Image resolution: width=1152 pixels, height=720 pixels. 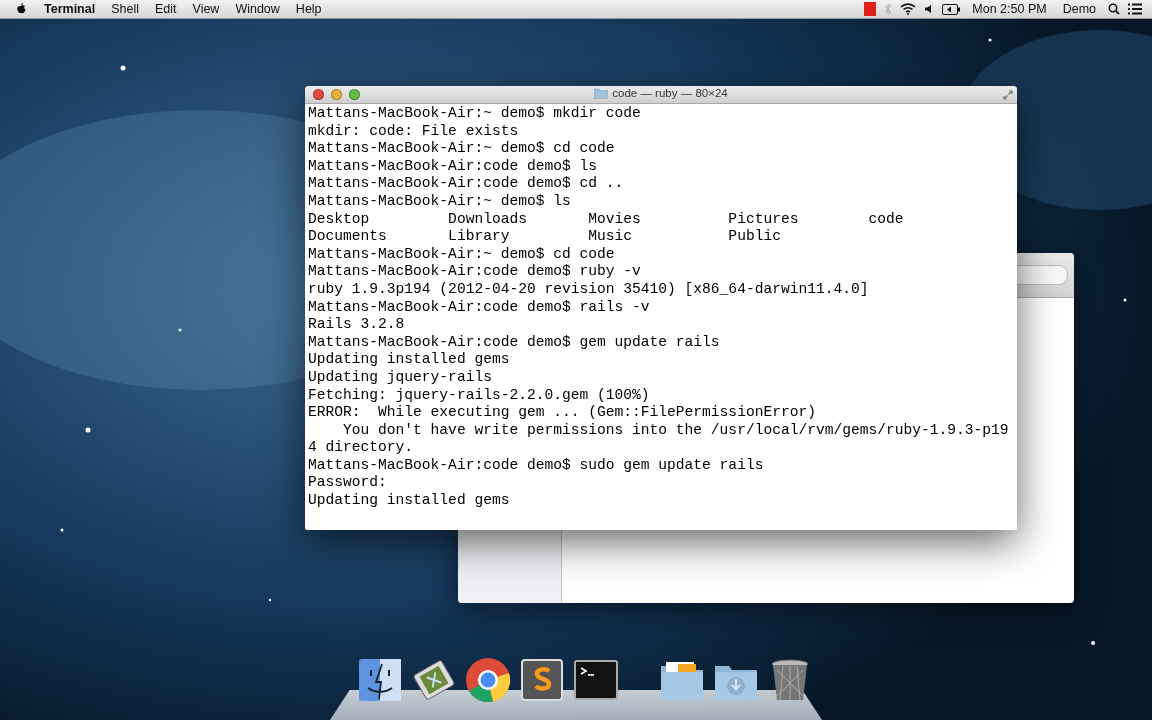 I want to click on close-button, so click(x=318, y=94).